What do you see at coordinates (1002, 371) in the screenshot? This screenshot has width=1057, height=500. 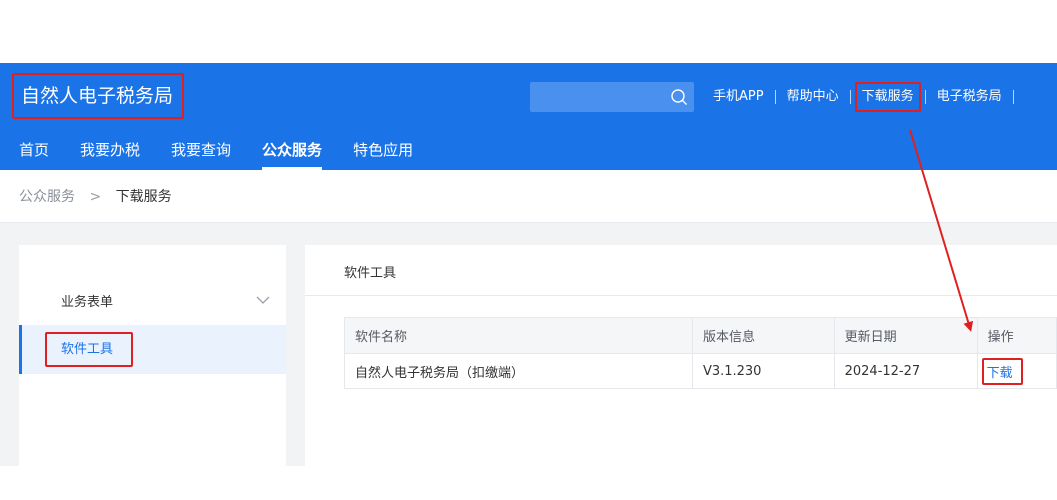 I see `download-link: 下载` at bounding box center [1002, 371].